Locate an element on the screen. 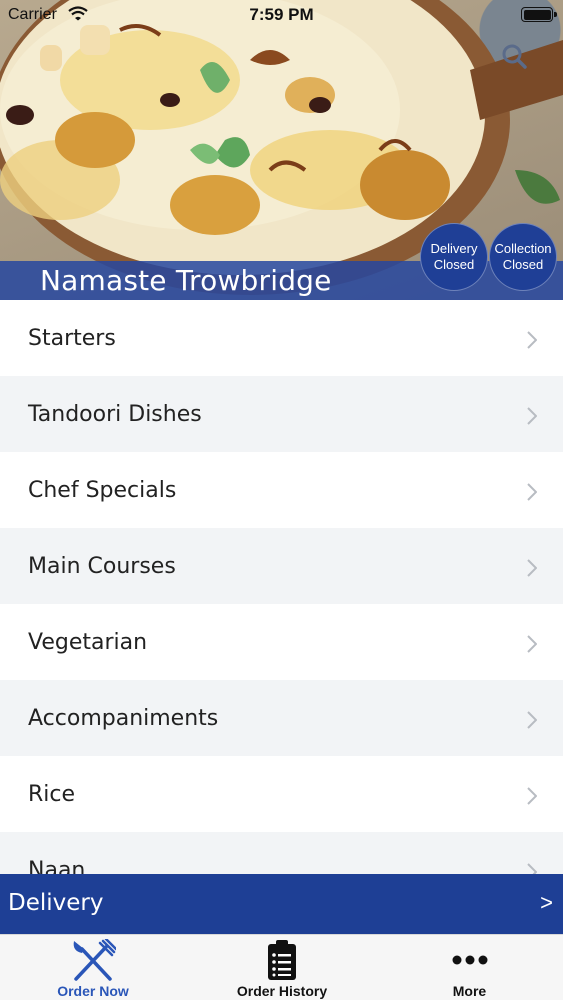 The width and height of the screenshot is (563, 1000). tab-more: More is located at coordinates (469, 967).